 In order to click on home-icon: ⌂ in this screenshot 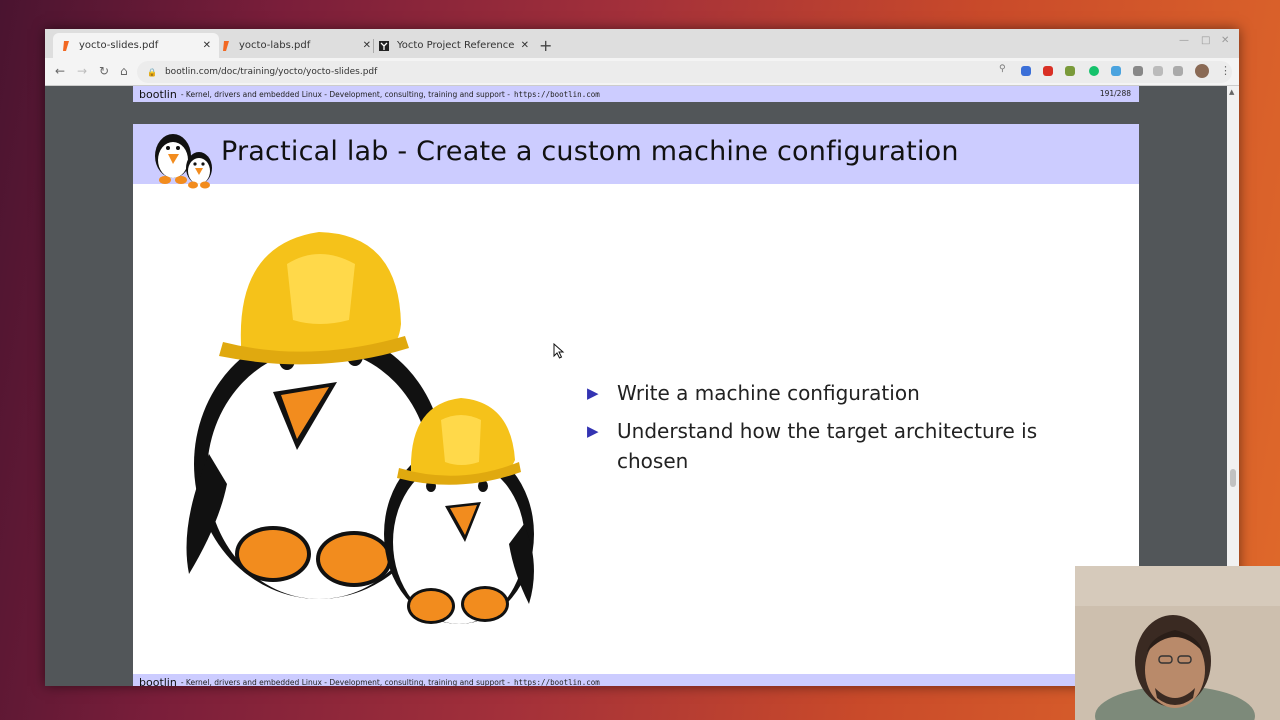, I will do `click(124, 71)`.